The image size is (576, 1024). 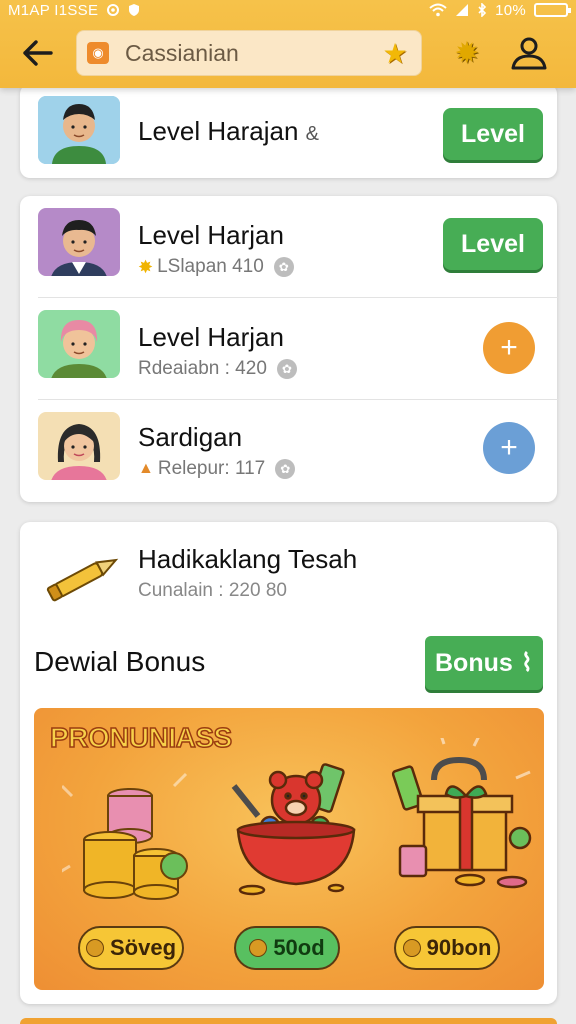 I want to click on settings-status-icon, so click(x=113, y=10).